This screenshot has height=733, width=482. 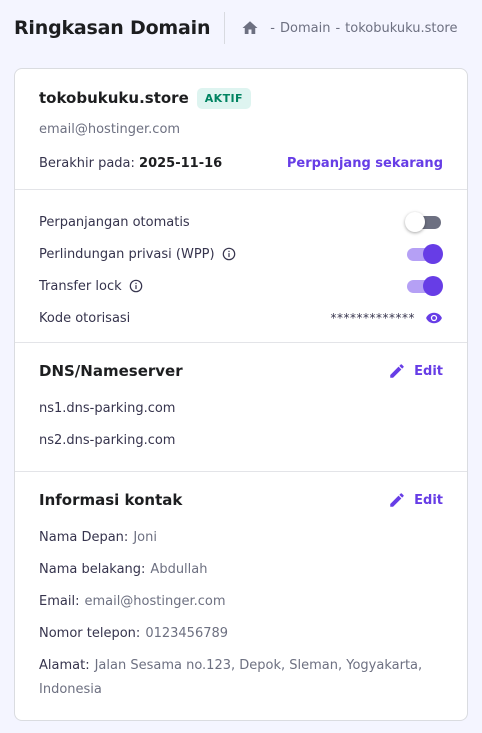 I want to click on expiry-date: 2025-11-16, so click(x=181, y=163).